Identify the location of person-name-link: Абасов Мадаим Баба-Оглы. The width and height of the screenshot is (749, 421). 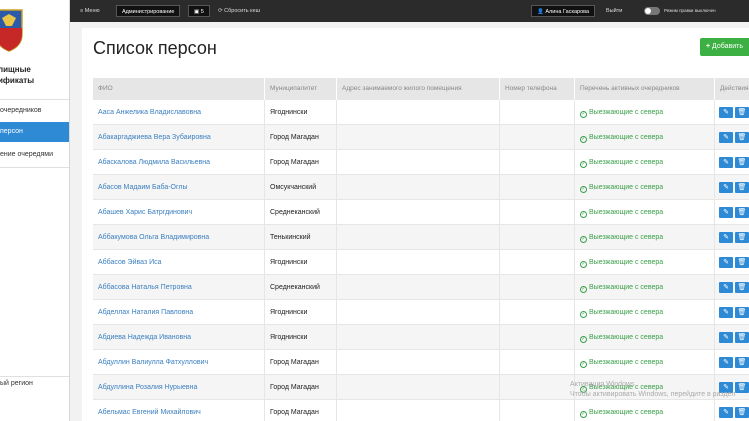
(179, 187).